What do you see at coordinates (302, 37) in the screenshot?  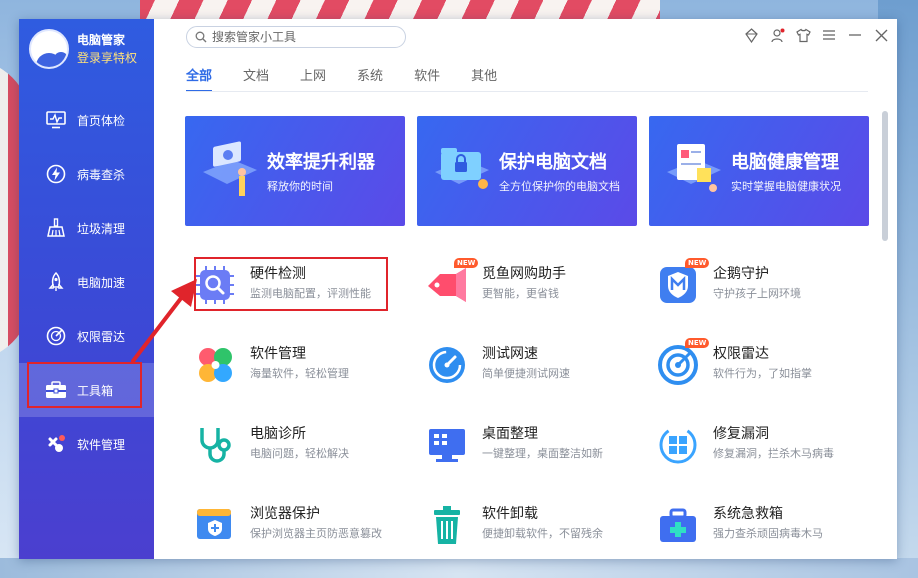 I see `search-input` at bounding box center [302, 37].